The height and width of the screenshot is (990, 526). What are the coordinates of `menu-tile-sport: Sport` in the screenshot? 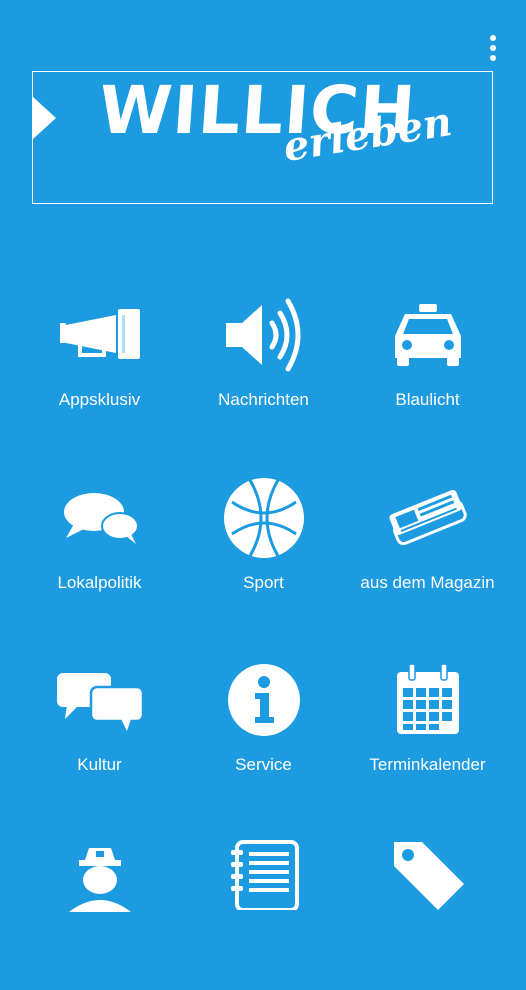 It's located at (263, 543).